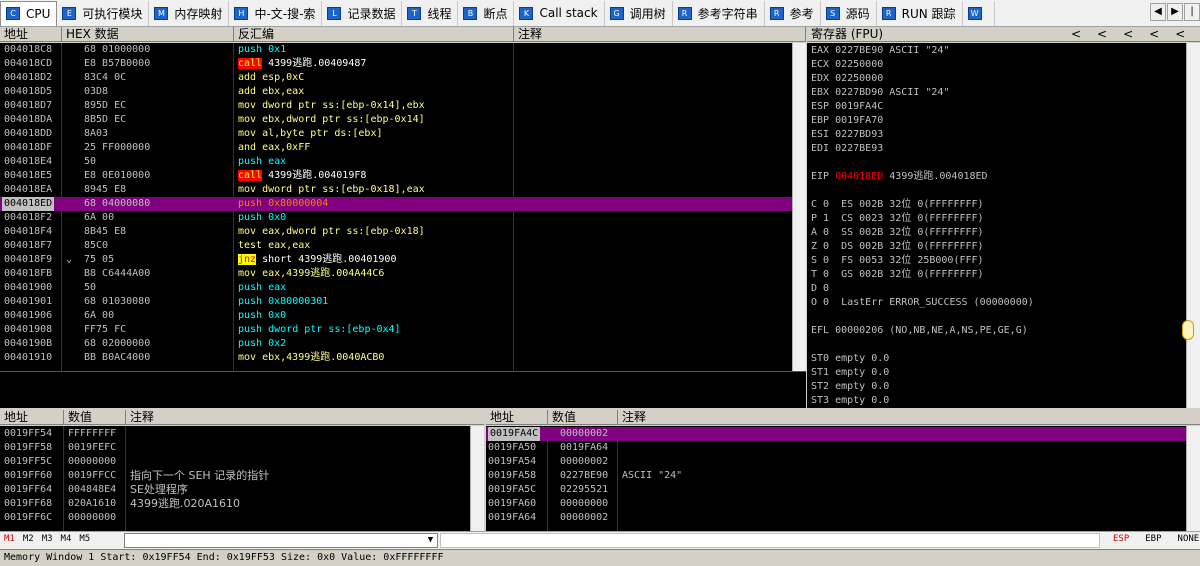 The height and width of the screenshot is (566, 1200). What do you see at coordinates (836, 448) in the screenshot?
I see `stack-row: 0019FA50 0019FA64` at bounding box center [836, 448].